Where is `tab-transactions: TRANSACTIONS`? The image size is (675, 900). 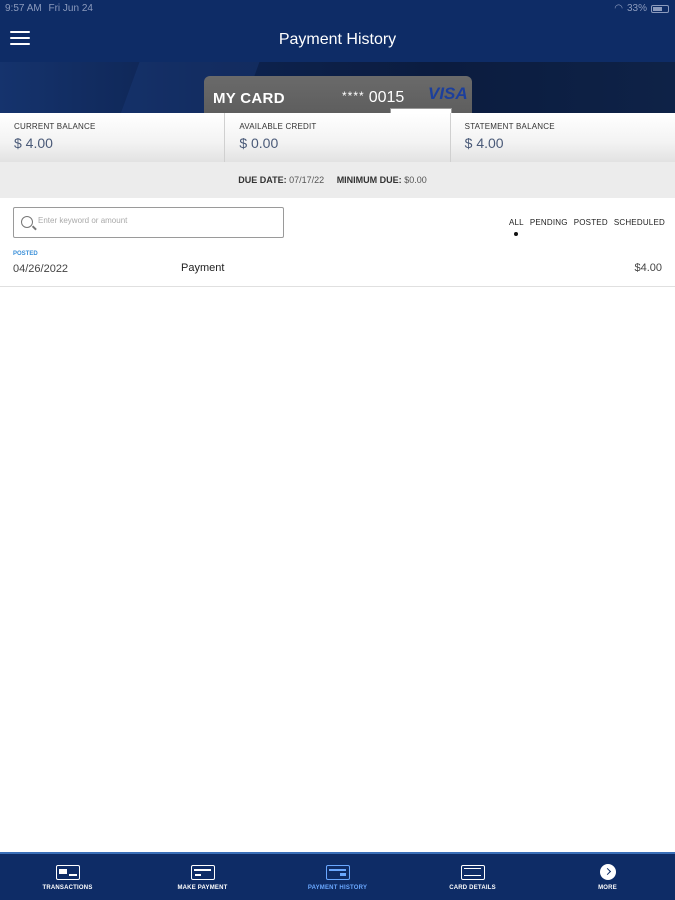 tab-transactions: TRANSACTIONS is located at coordinates (67, 877).